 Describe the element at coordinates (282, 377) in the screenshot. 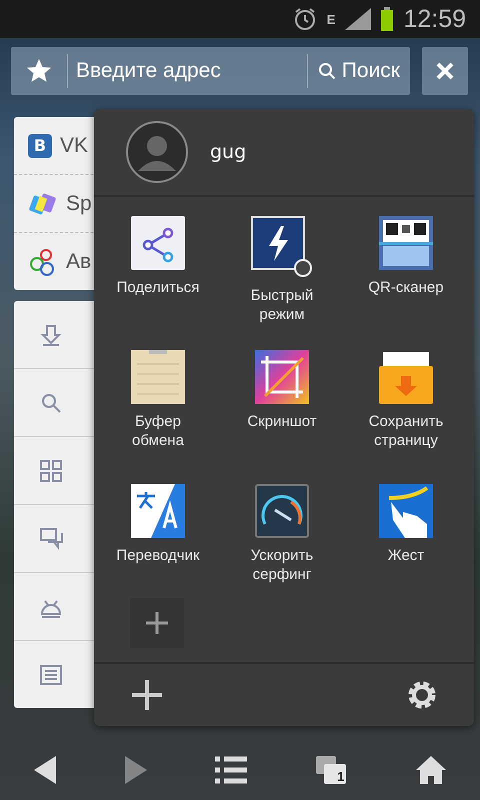

I see `crop-icon` at that location.